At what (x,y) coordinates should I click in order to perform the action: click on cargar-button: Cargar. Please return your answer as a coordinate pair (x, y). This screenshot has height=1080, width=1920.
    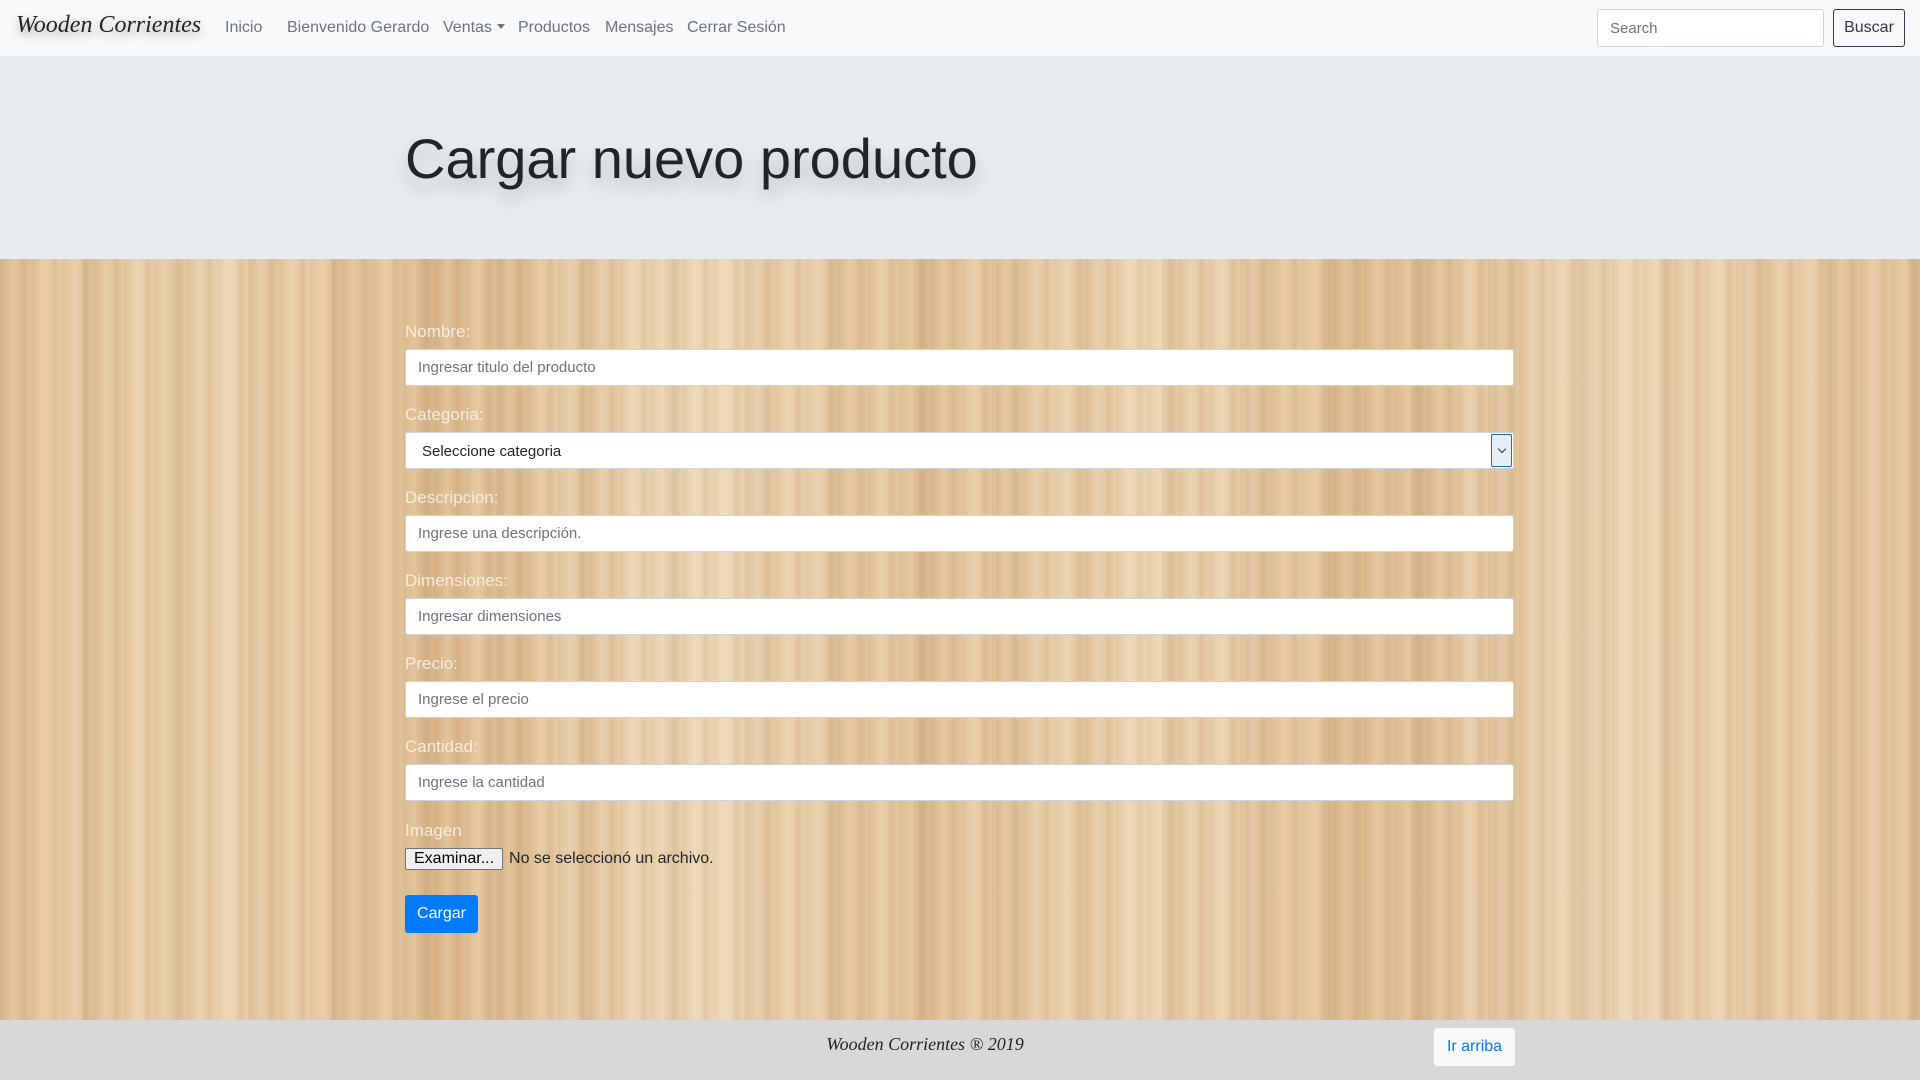
    Looking at the image, I should click on (441, 914).